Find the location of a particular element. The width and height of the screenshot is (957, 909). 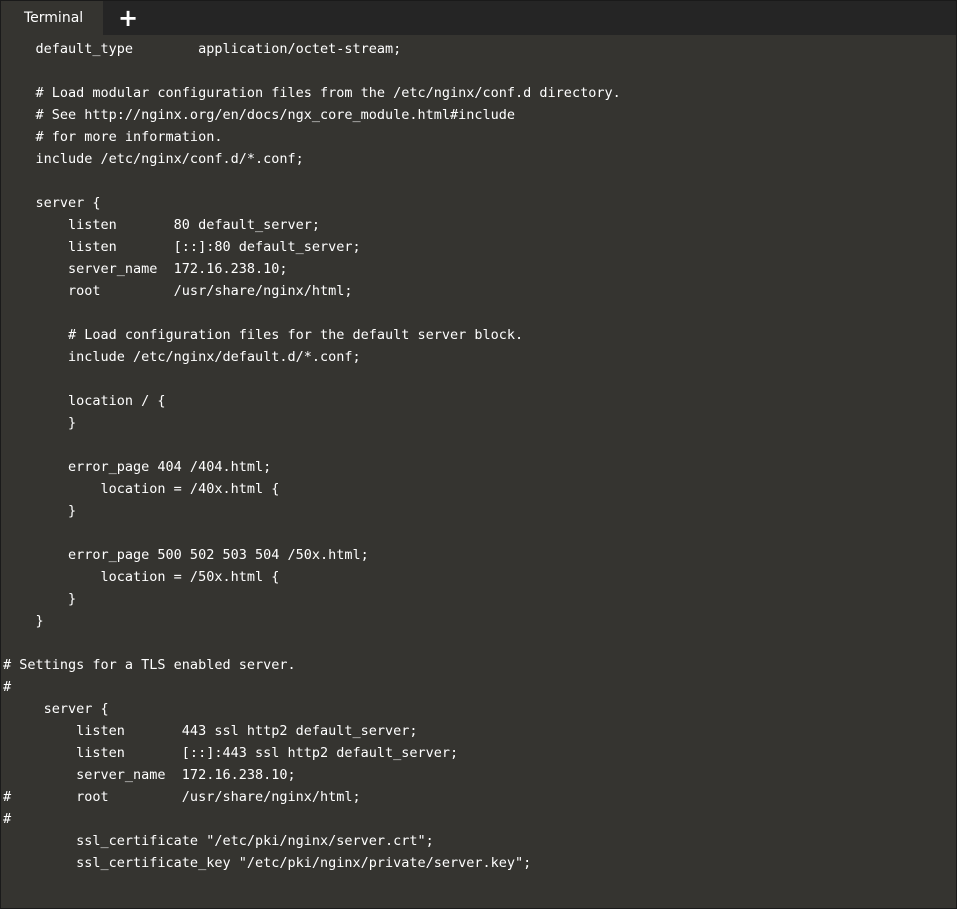

terminal-line: location = /40x.html { is located at coordinates (141, 489).